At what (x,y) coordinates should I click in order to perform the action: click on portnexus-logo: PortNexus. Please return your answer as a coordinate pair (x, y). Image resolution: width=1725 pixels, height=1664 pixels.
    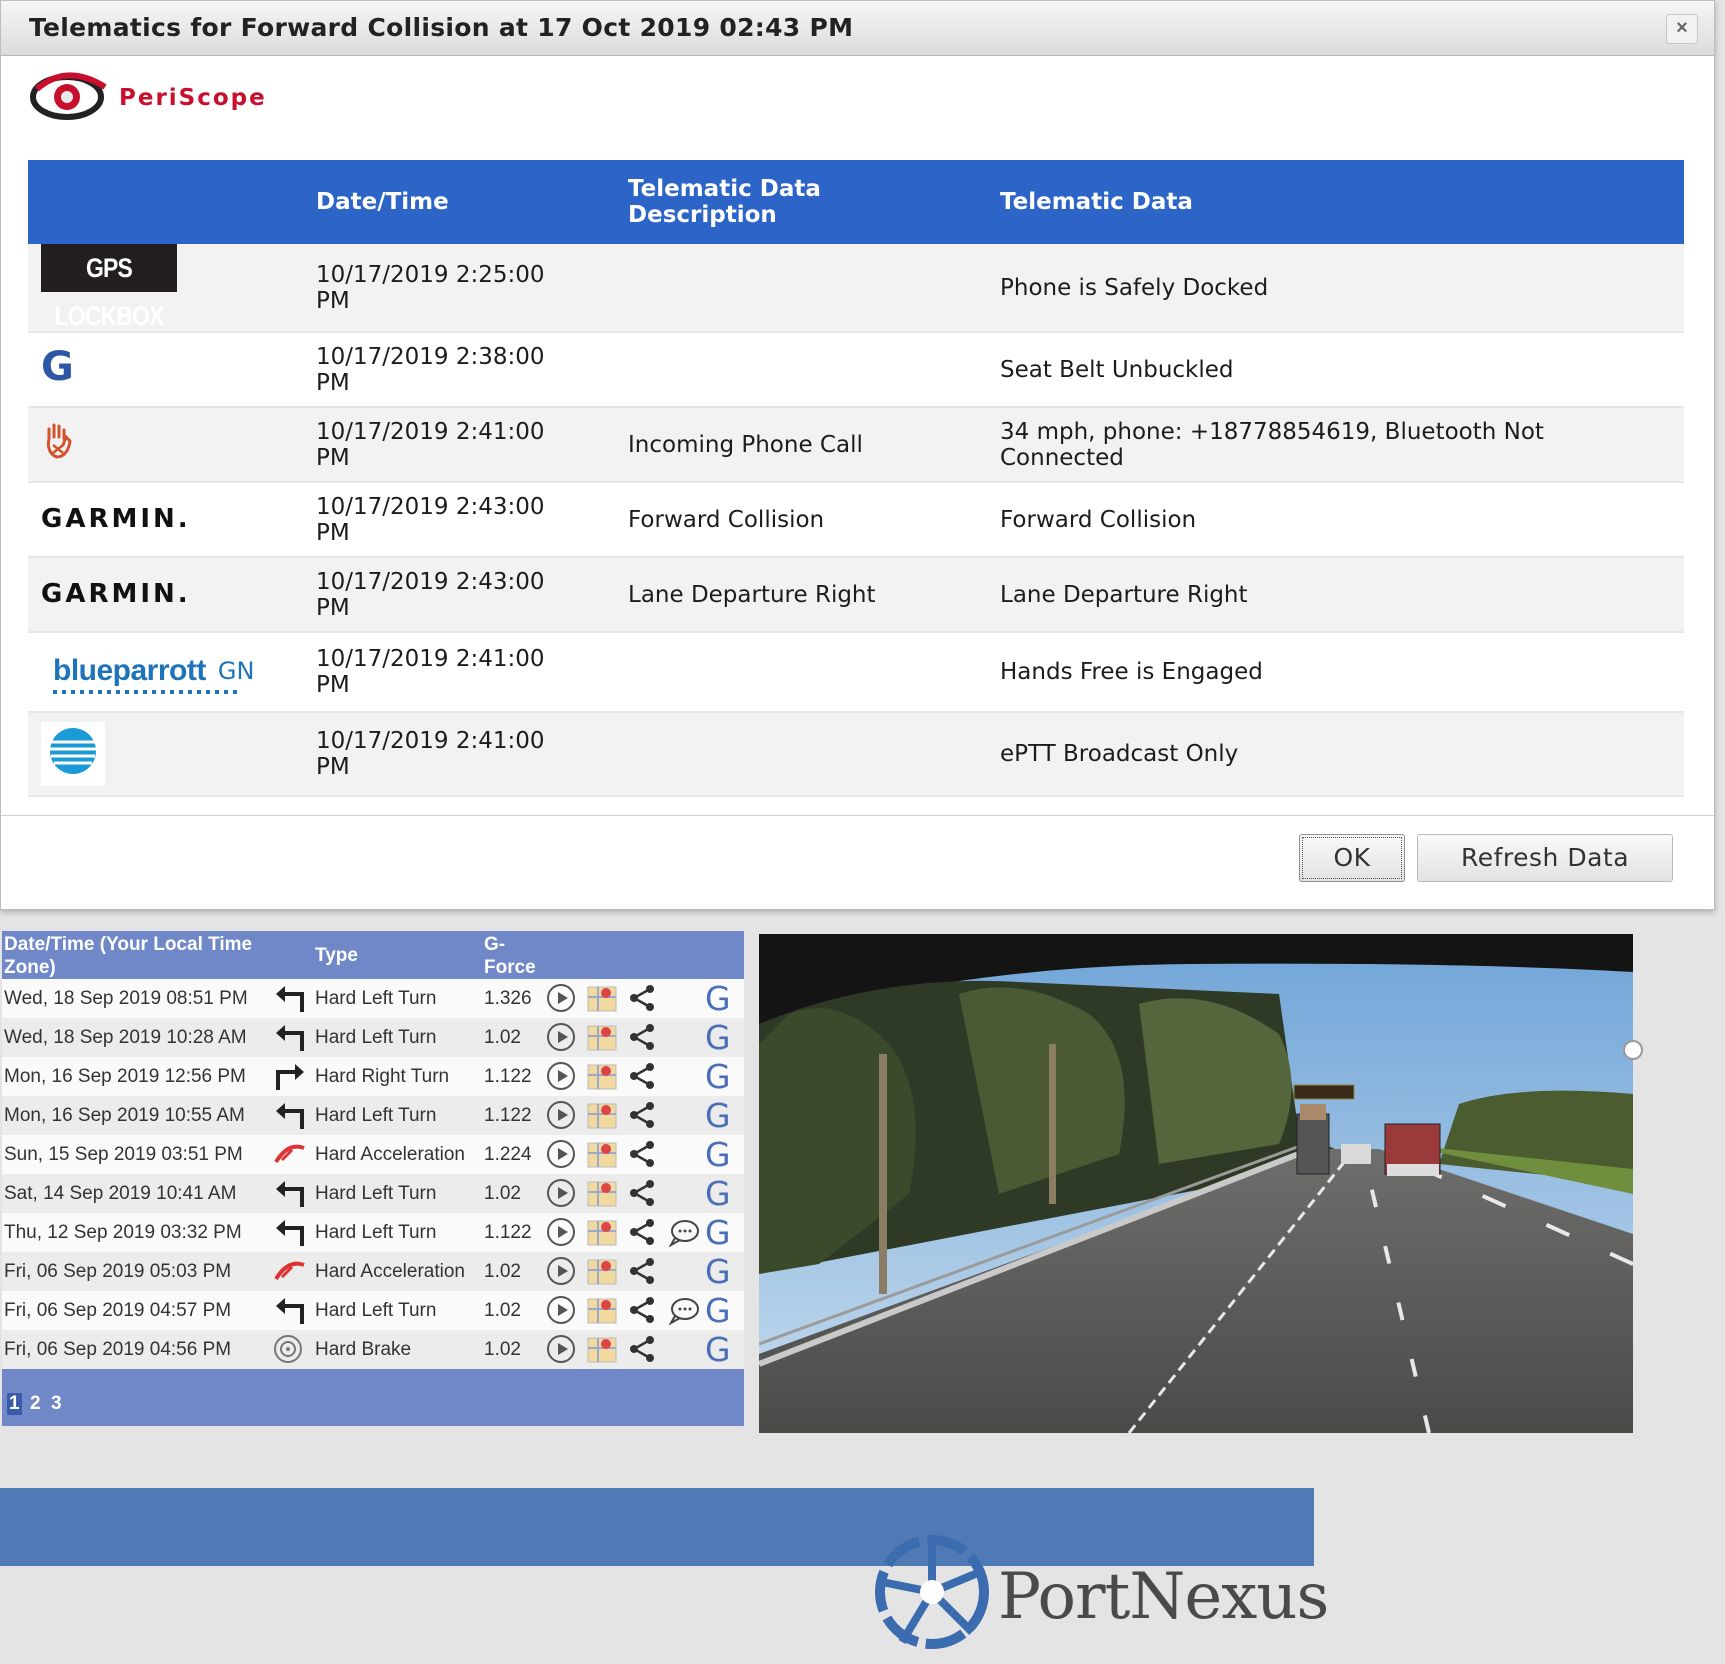
    Looking at the image, I should click on (1163, 1597).